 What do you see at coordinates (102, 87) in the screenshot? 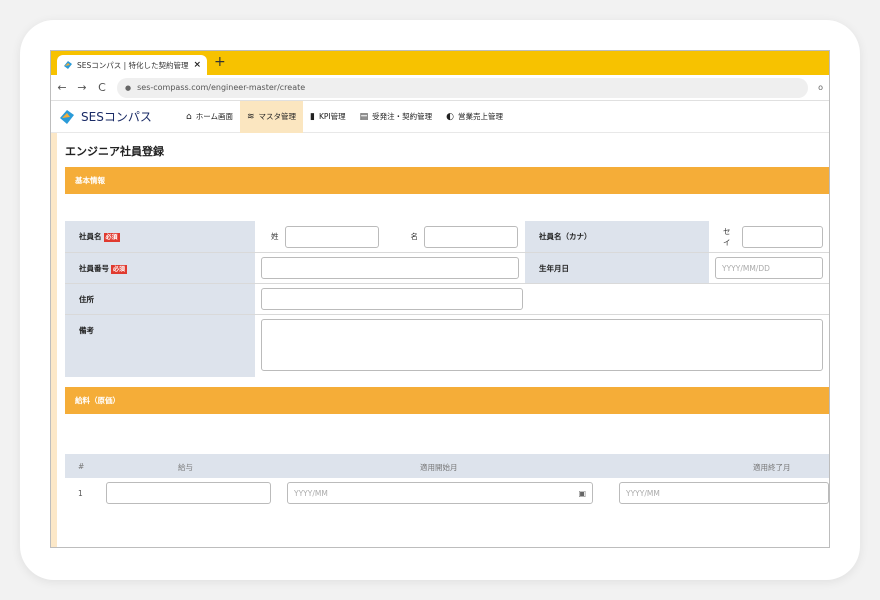
I see `reload-button: C` at bounding box center [102, 87].